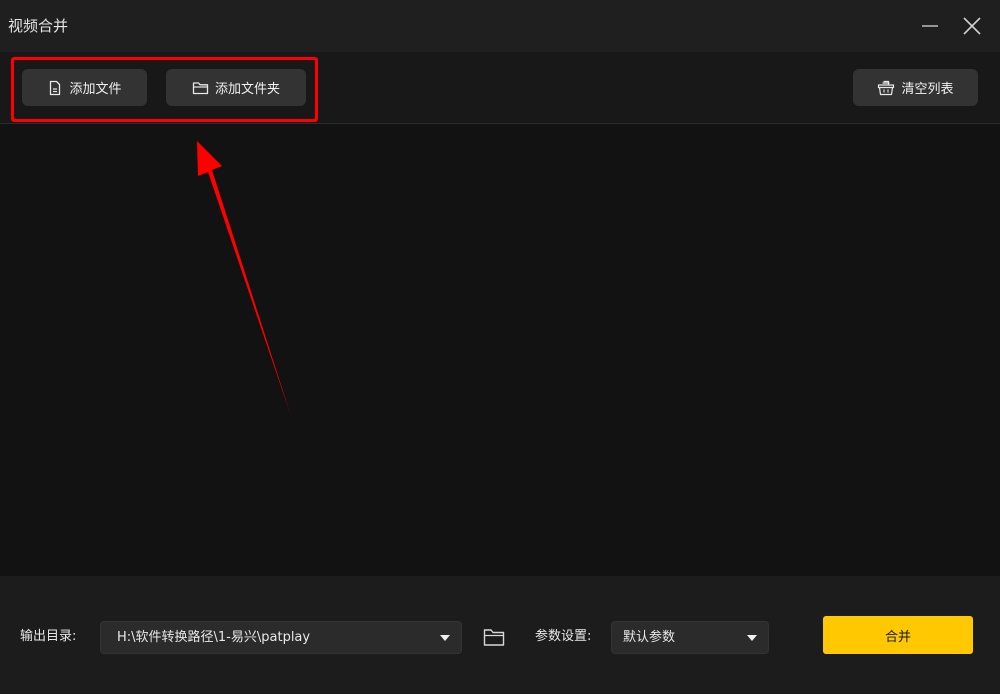 This screenshot has width=1000, height=694. Describe the element at coordinates (247, 89) in the screenshot. I see `add-folder-label: 添加文件夹` at that location.